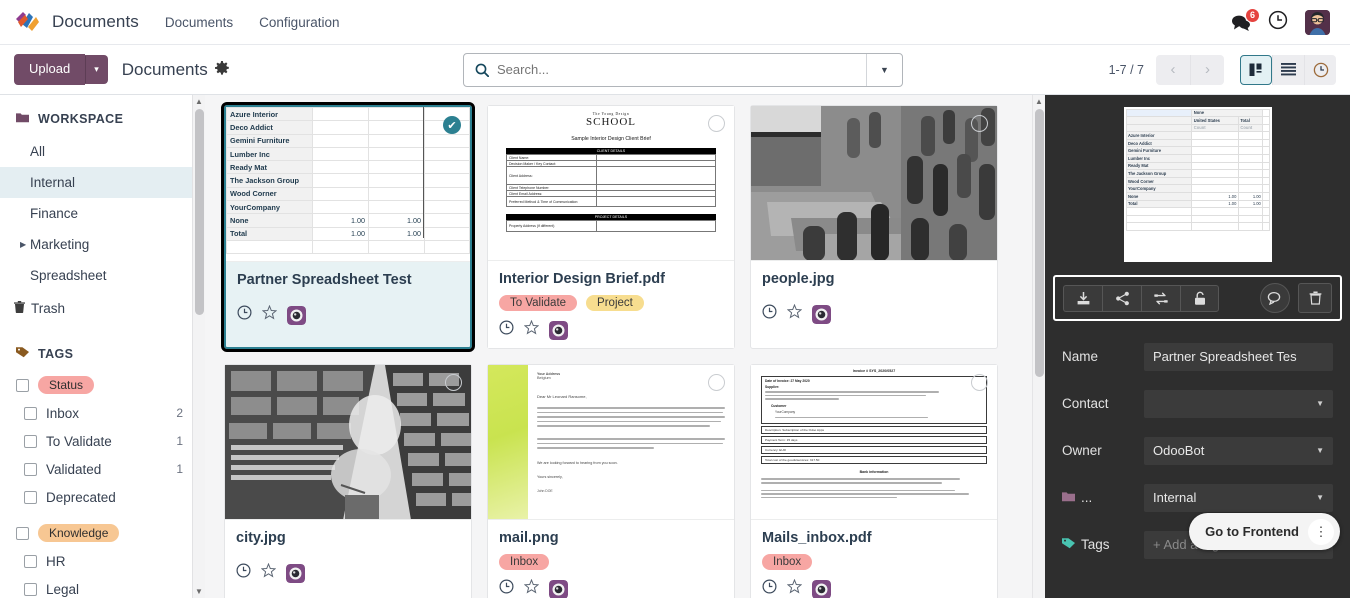  What do you see at coordinates (102, 497) in the screenshot?
I see `tag-item-deprecated: Deprecated` at bounding box center [102, 497].